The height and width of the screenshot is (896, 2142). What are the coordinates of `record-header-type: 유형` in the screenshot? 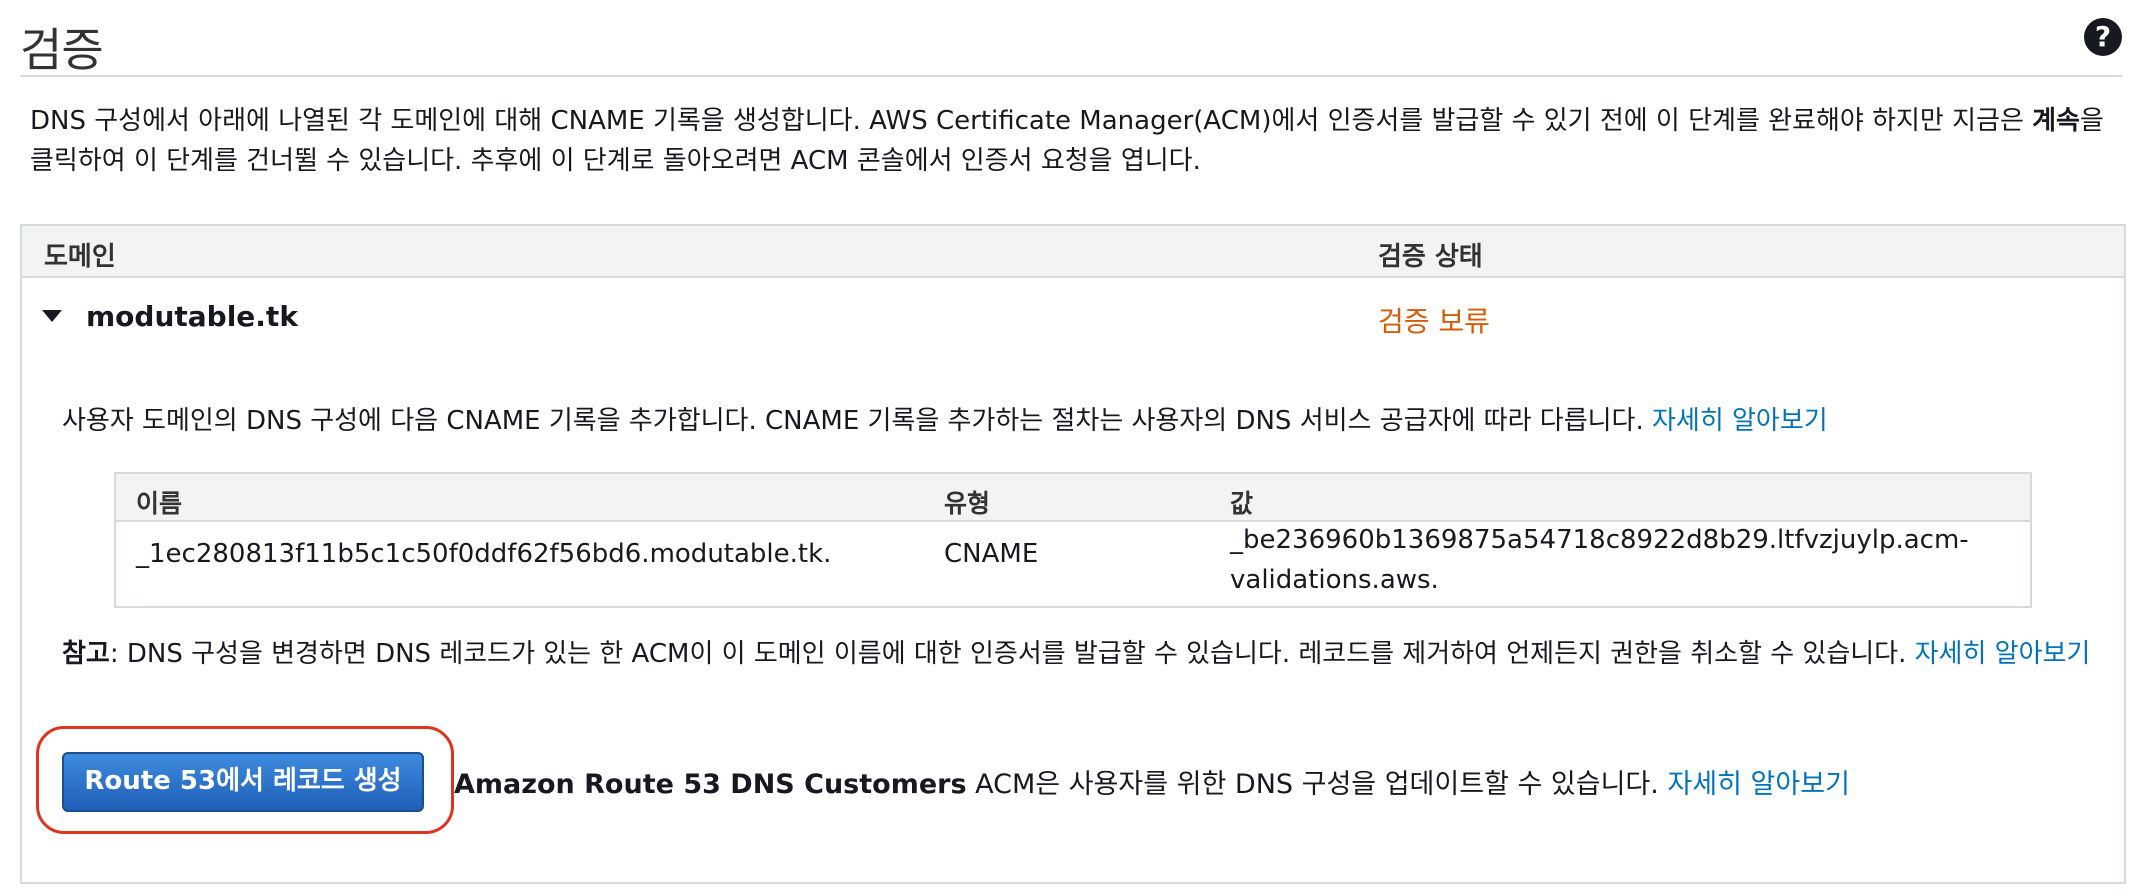 It's located at (967, 503).